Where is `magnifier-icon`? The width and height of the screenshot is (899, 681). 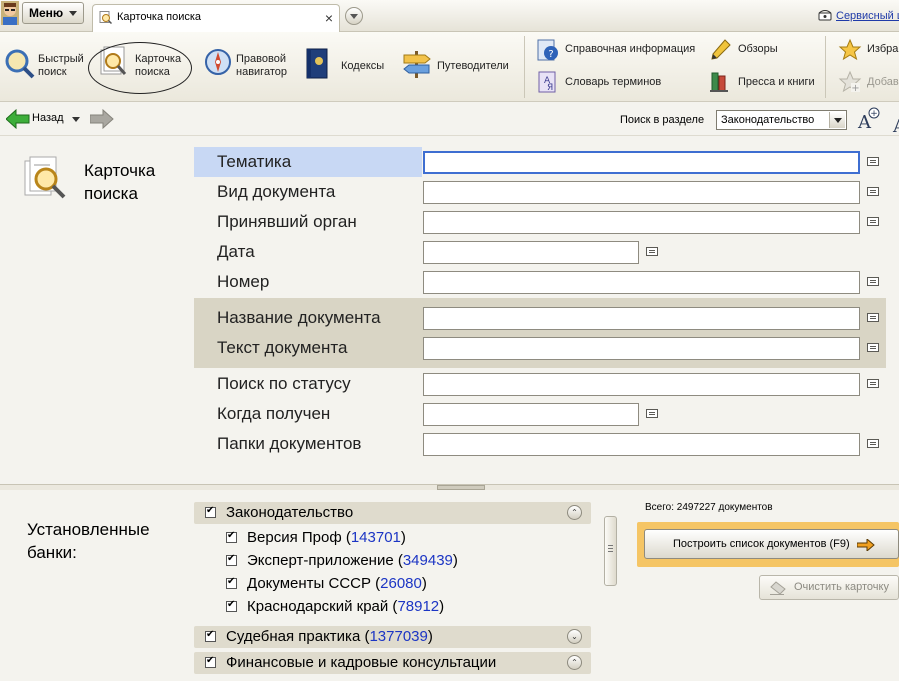 magnifier-icon is located at coordinates (20, 64).